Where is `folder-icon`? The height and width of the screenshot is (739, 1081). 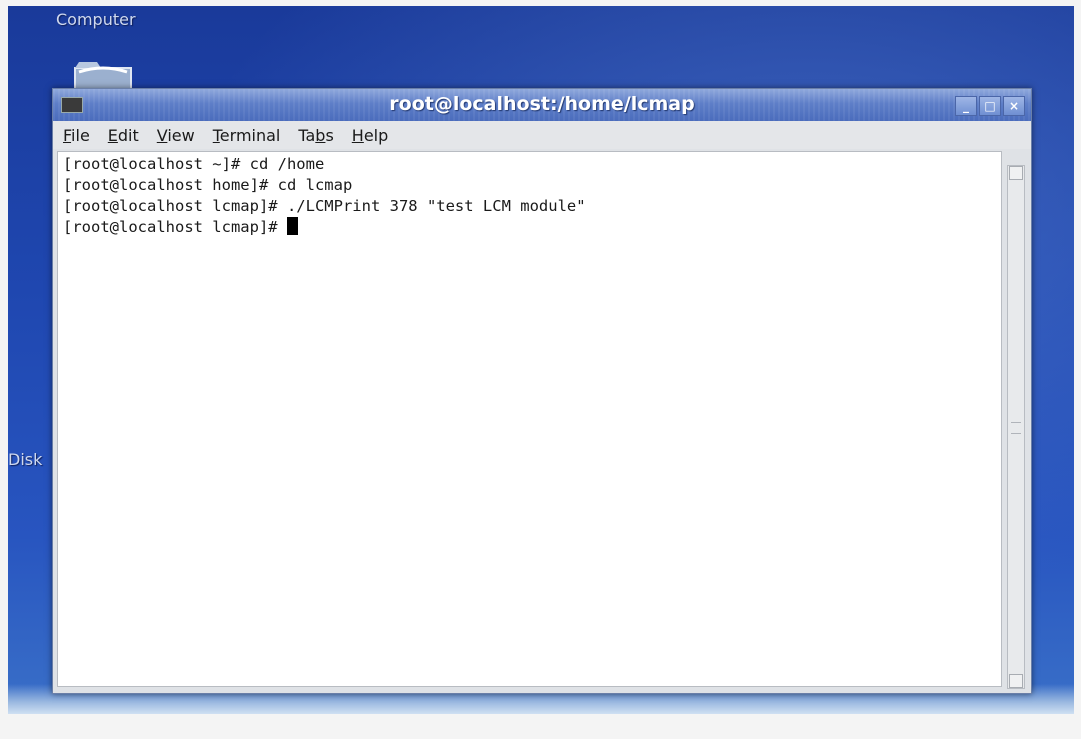 folder-icon is located at coordinates (103, 75).